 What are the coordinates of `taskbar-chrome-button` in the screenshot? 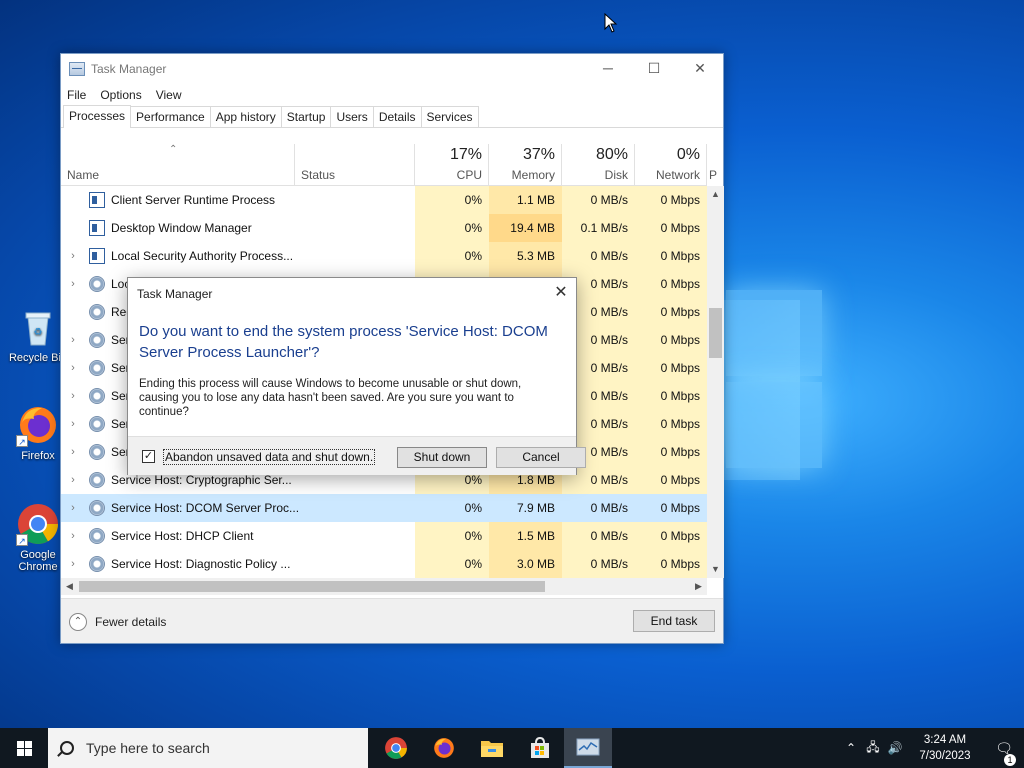 It's located at (396, 748).